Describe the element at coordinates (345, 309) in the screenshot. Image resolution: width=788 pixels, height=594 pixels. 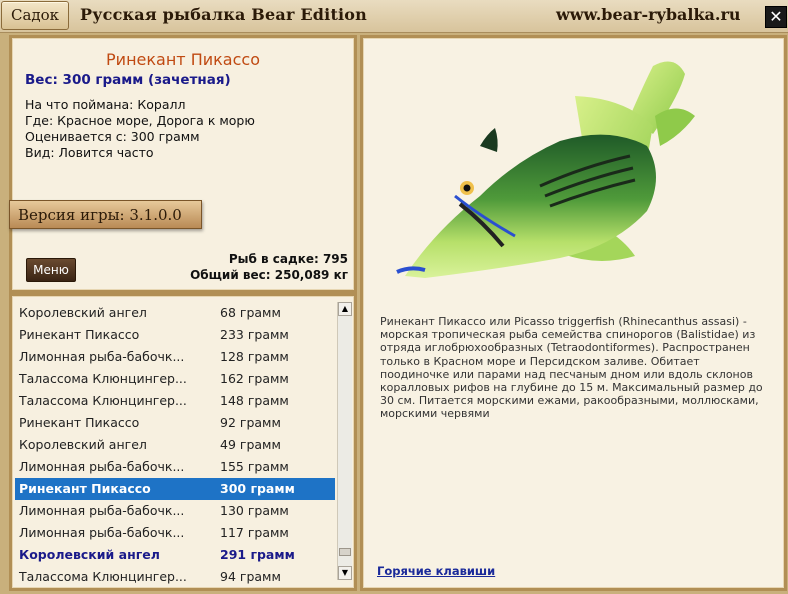
I see `scroll-up-icon: ▲` at that location.